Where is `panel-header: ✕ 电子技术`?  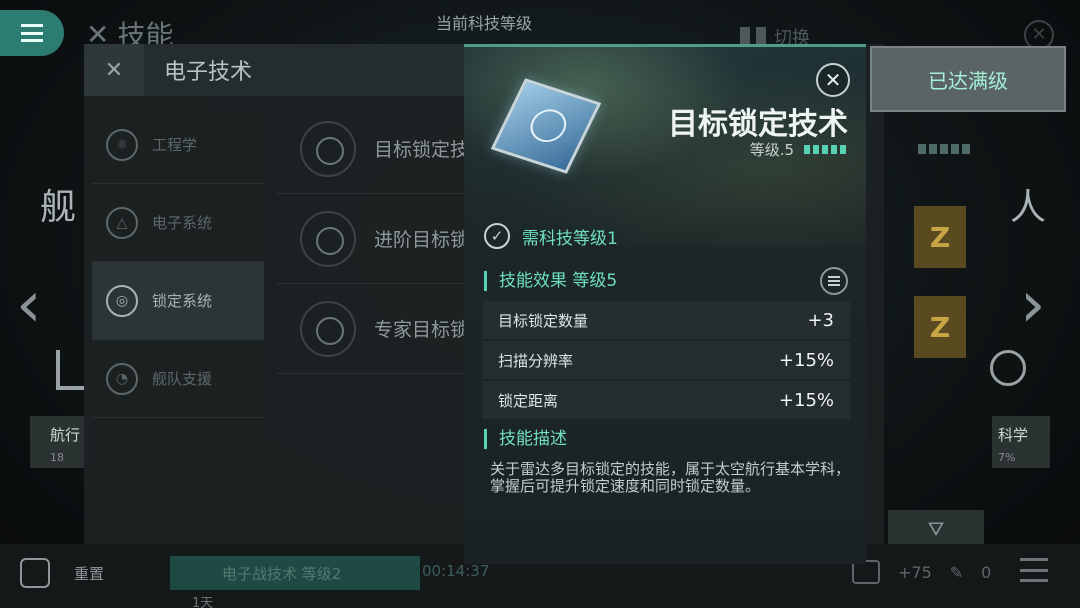 panel-header: ✕ 电子技术 is located at coordinates (284, 70).